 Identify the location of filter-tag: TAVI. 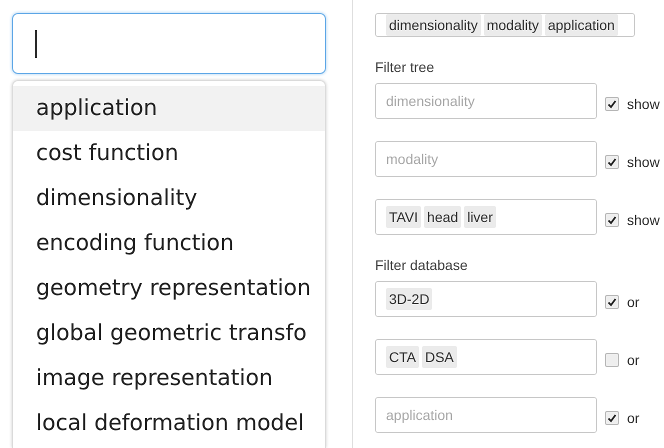
(404, 217).